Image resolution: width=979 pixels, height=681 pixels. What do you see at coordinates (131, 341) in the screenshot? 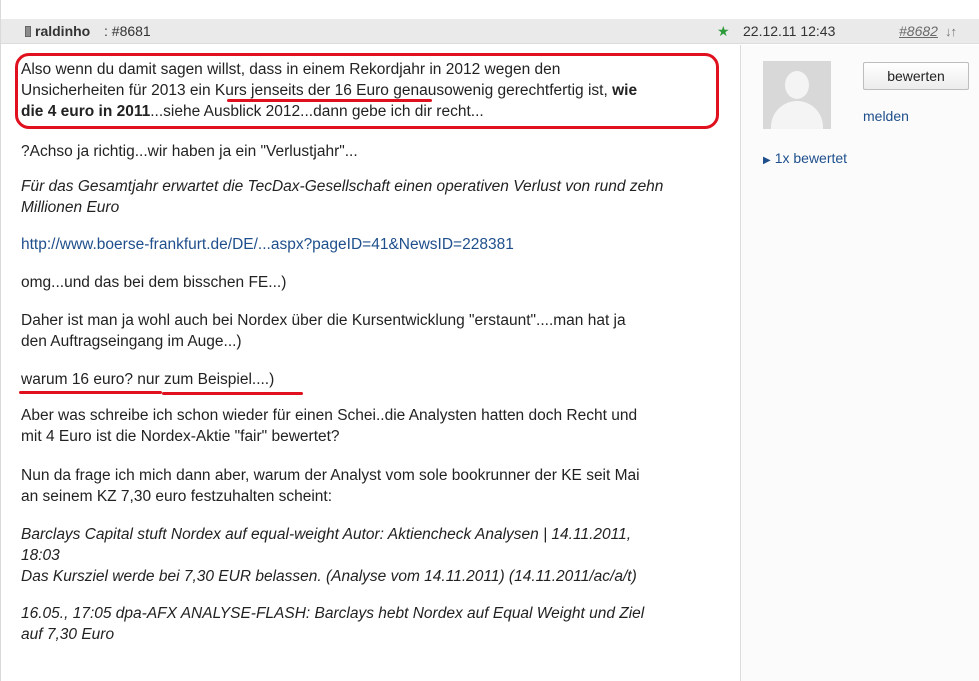
I see `paragraph: den Auftragseingang im Auge...)` at bounding box center [131, 341].